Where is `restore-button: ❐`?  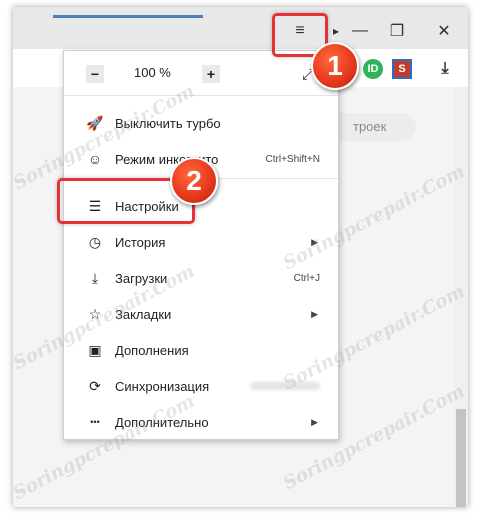 restore-button: ❐ is located at coordinates (397, 31).